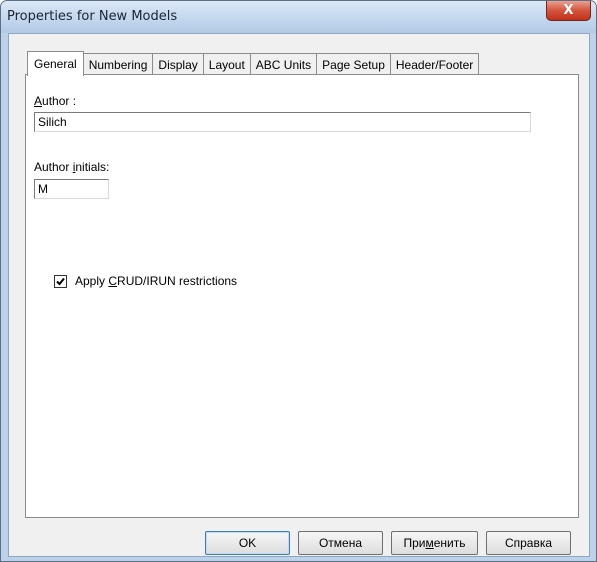 The image size is (597, 562). What do you see at coordinates (283, 64) in the screenshot?
I see `tab-abc-units: ABC Units` at bounding box center [283, 64].